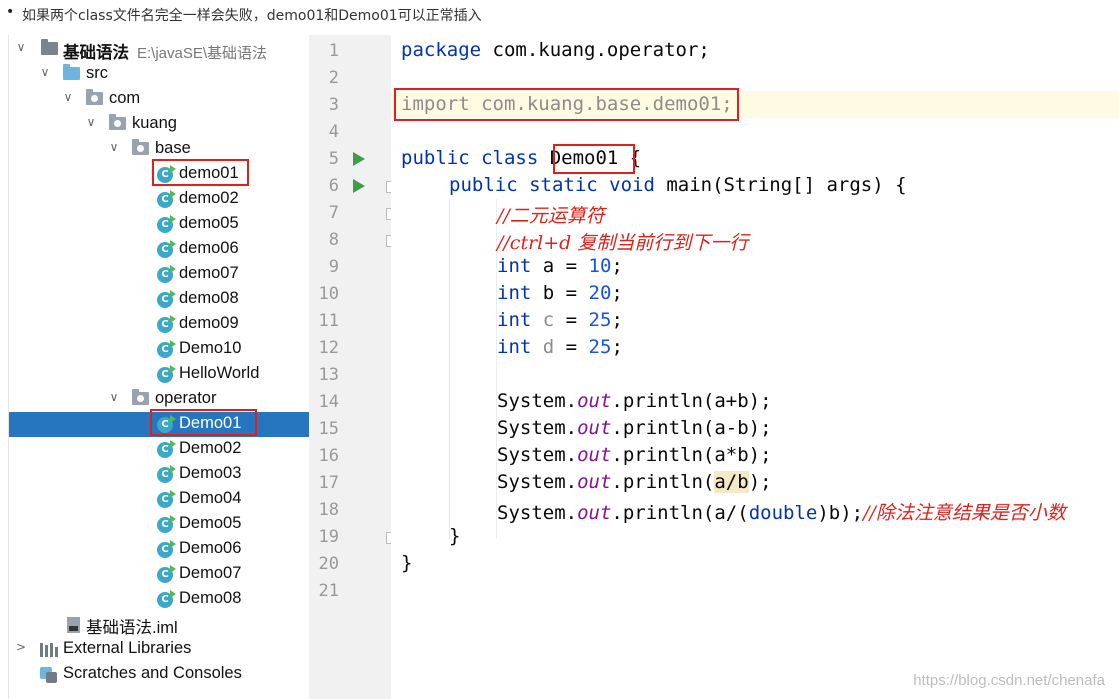  I want to click on tree-item-class: C Demo10, so click(159, 349).